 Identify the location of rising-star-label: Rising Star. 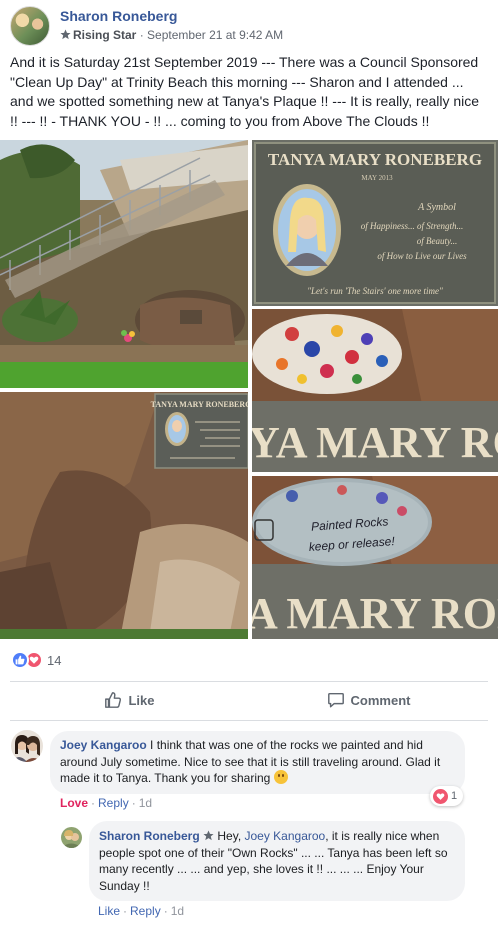
(104, 35).